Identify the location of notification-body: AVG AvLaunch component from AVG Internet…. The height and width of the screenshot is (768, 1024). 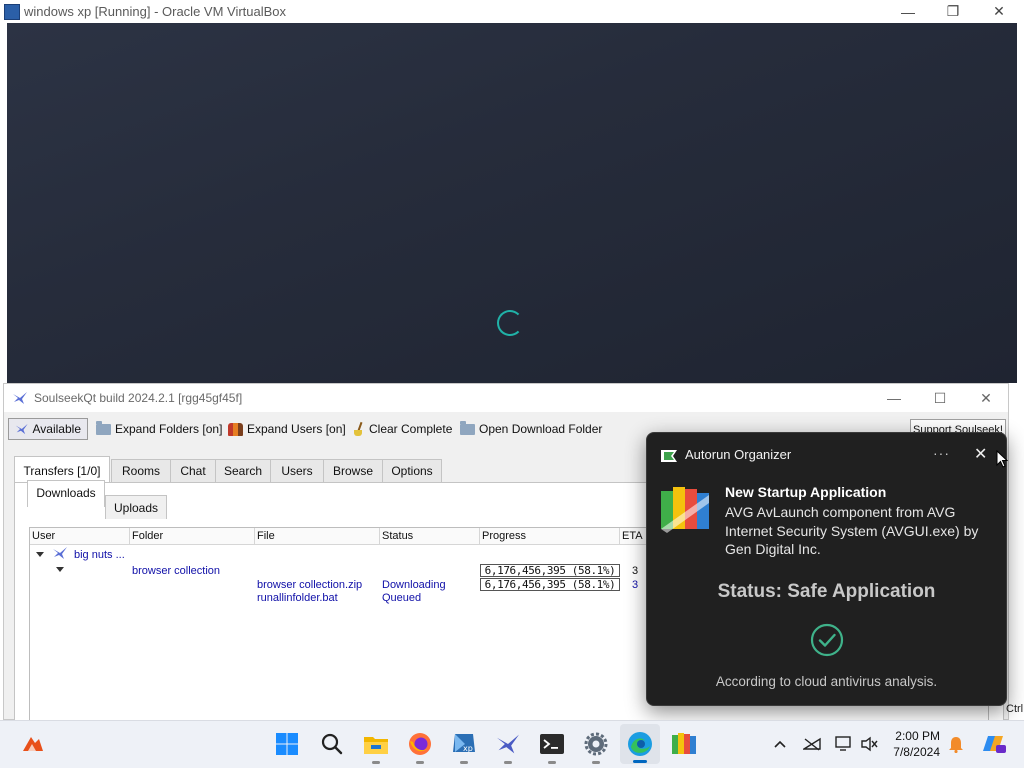
(852, 530).